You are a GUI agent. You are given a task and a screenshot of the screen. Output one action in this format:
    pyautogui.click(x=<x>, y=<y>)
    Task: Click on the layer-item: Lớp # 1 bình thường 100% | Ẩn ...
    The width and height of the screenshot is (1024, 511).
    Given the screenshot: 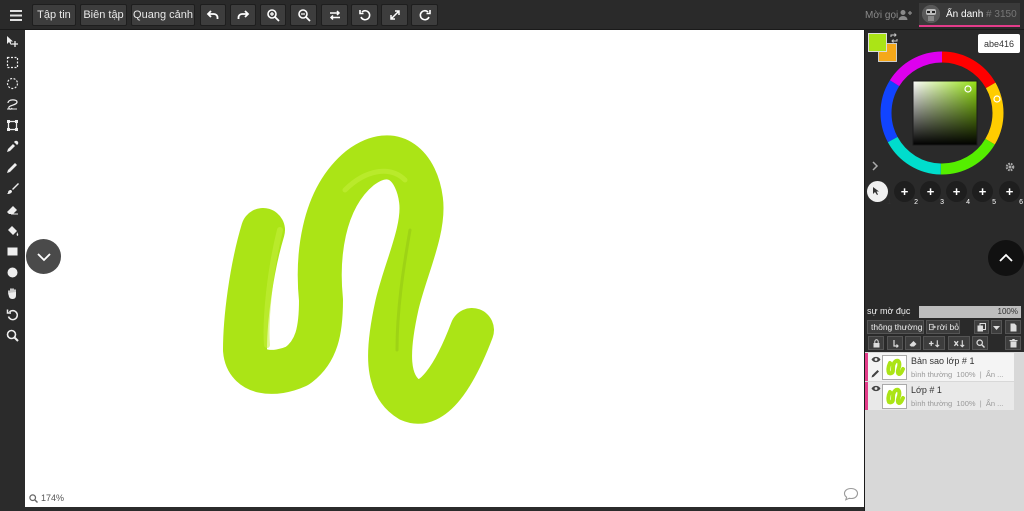 What is the action you would take?
    pyautogui.click(x=939, y=396)
    